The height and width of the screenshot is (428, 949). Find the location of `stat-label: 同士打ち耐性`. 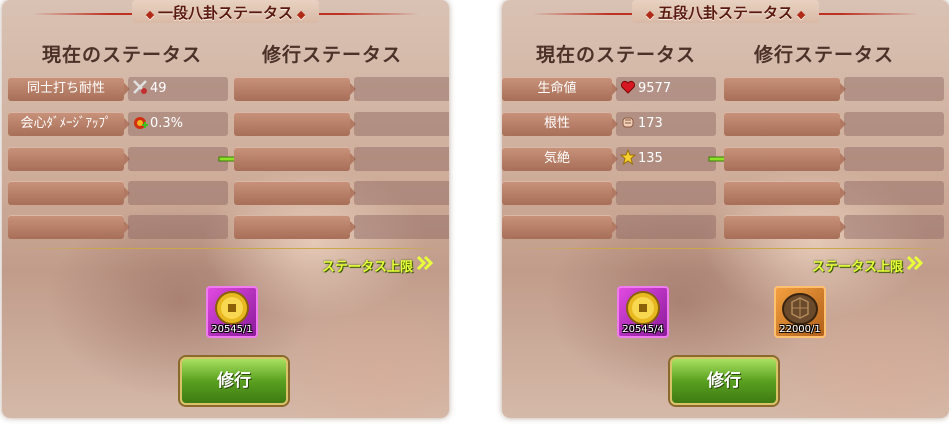

stat-label: 同士打ち耐性 is located at coordinates (69, 89).